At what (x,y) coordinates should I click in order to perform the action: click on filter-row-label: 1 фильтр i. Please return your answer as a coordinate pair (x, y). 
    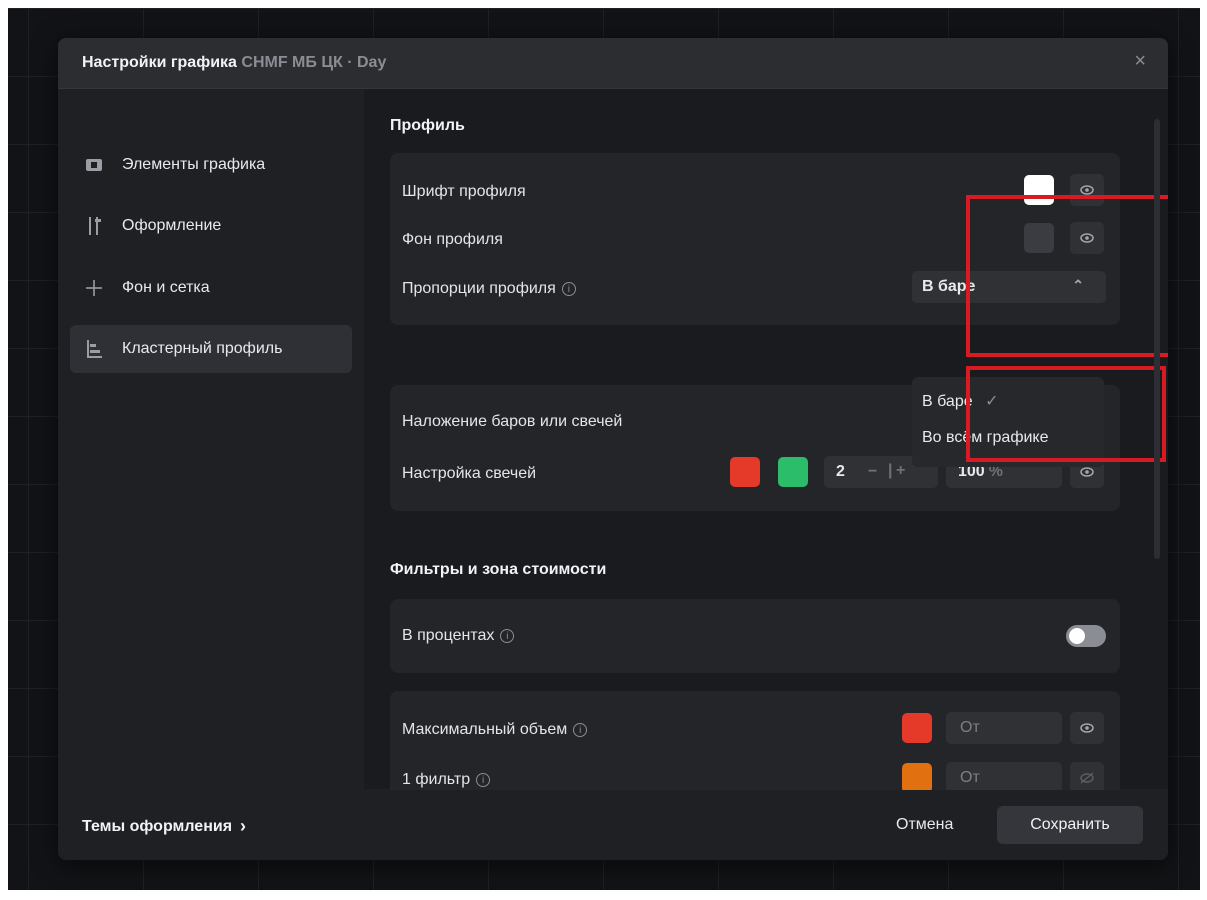
    Looking at the image, I should click on (446, 780).